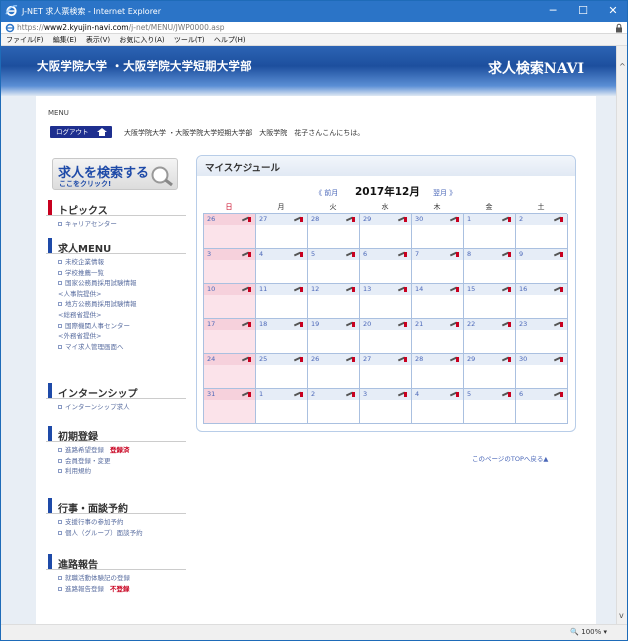 This screenshot has height=641, width=628. Describe the element at coordinates (122, 304) in the screenshot. I see `sidebar-link: 地方公務員採用試験情報` at that location.